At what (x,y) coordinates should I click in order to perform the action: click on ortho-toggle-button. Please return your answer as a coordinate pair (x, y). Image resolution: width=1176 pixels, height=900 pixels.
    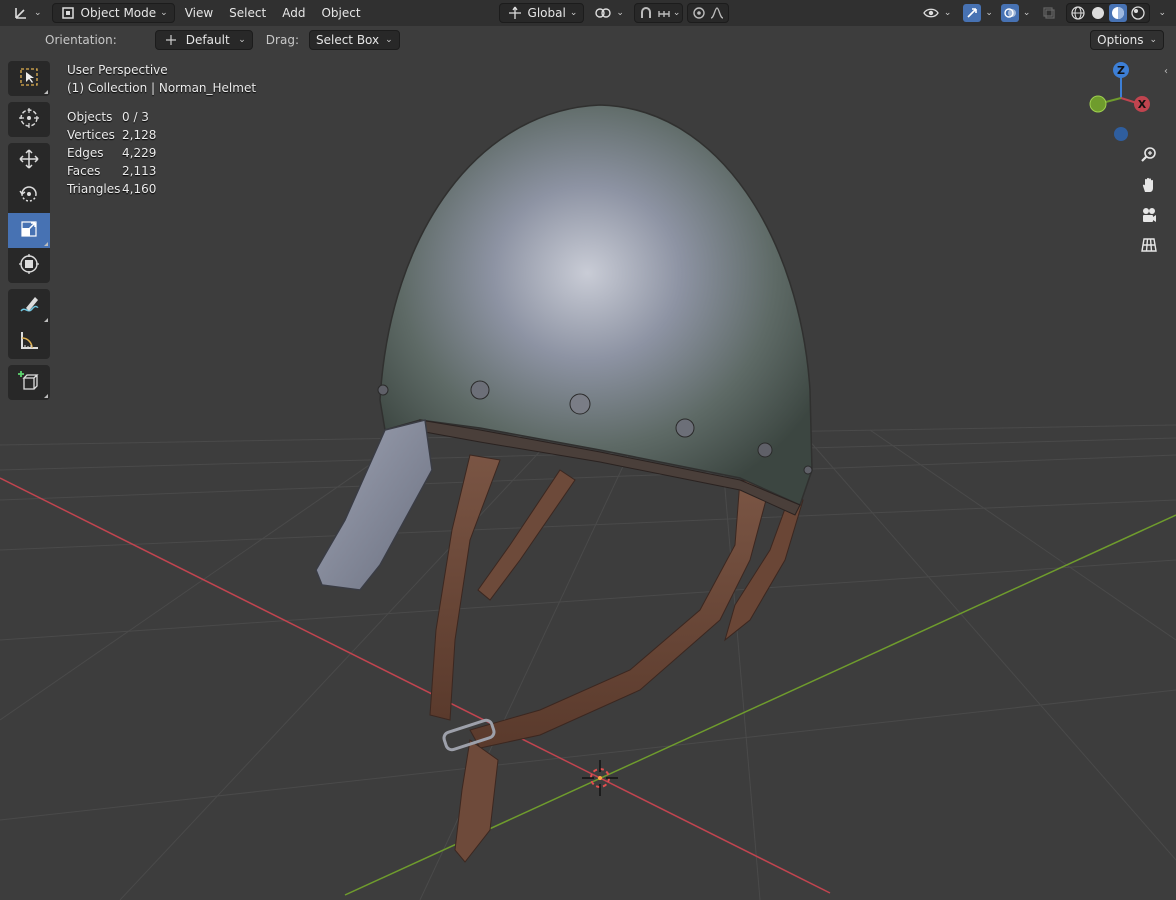
    Looking at the image, I should click on (1149, 246).